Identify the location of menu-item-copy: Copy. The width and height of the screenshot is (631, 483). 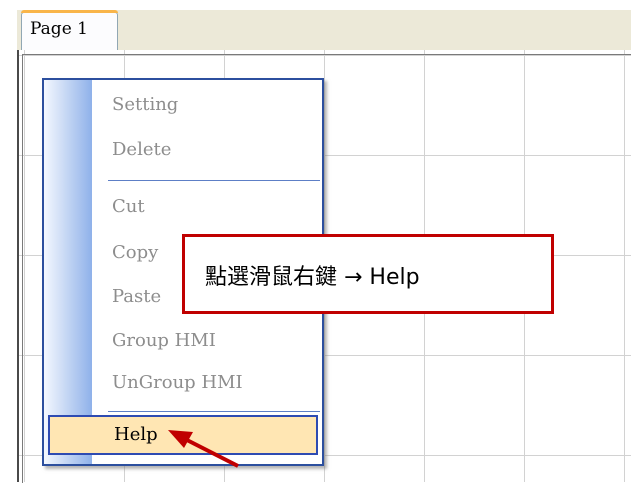
(135, 252).